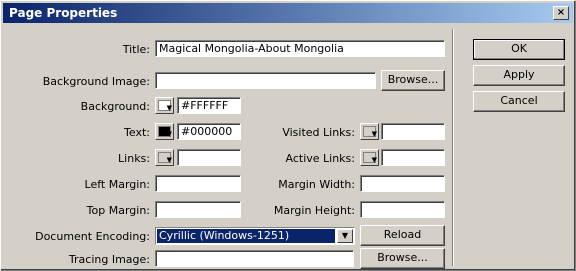  I want to click on apply-button: Apply, so click(519, 75).